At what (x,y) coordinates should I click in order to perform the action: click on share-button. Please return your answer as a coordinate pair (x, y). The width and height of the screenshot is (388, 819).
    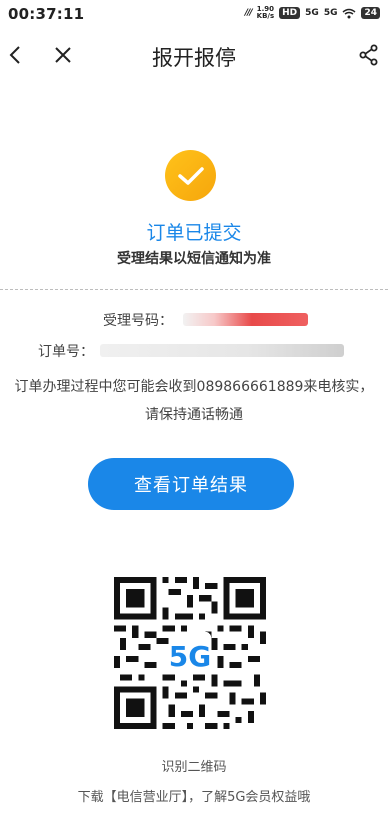
    Looking at the image, I should click on (369, 55).